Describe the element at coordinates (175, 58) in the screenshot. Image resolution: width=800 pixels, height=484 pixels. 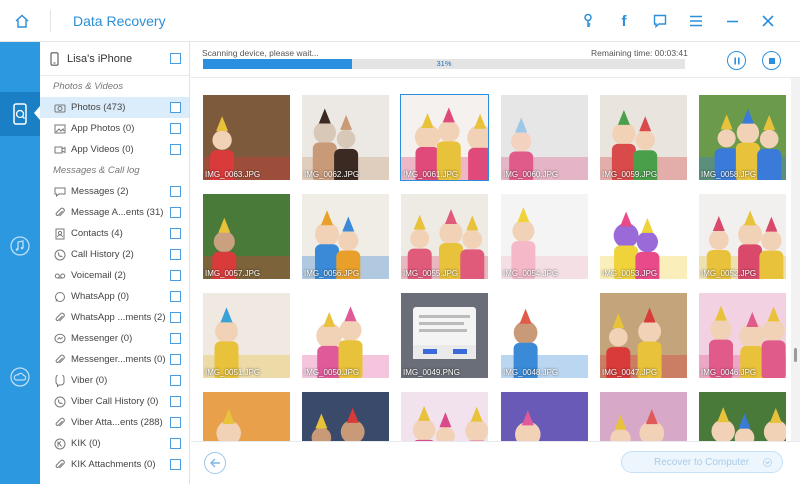
I see `device-select-all-checkbox` at that location.